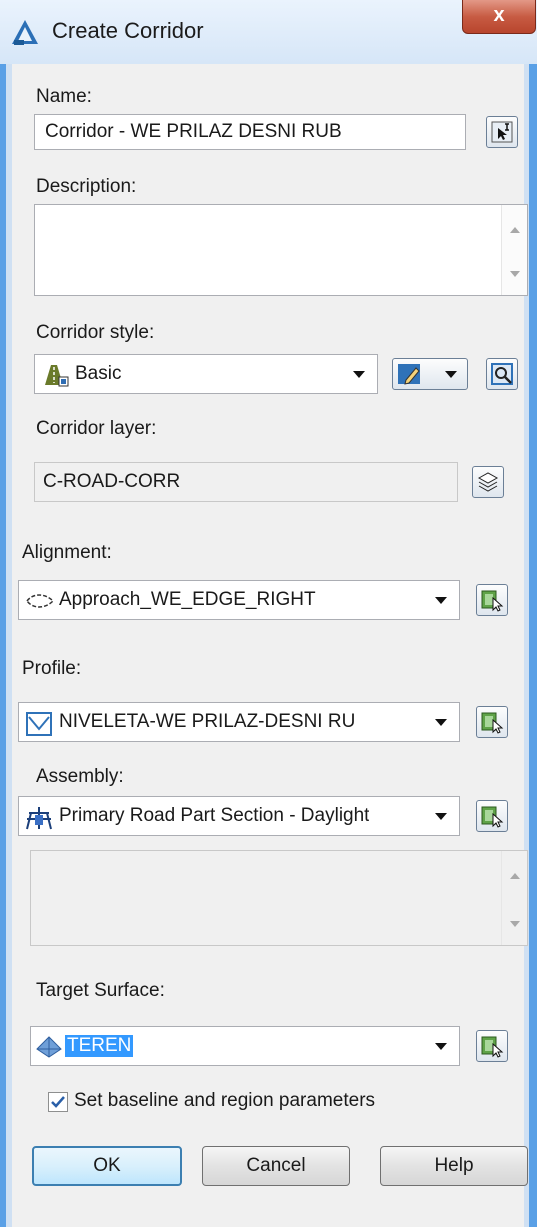 Image resolution: width=537 pixels, height=1227 pixels. What do you see at coordinates (128, 30) in the screenshot?
I see `window-title: Create Corridor` at bounding box center [128, 30].